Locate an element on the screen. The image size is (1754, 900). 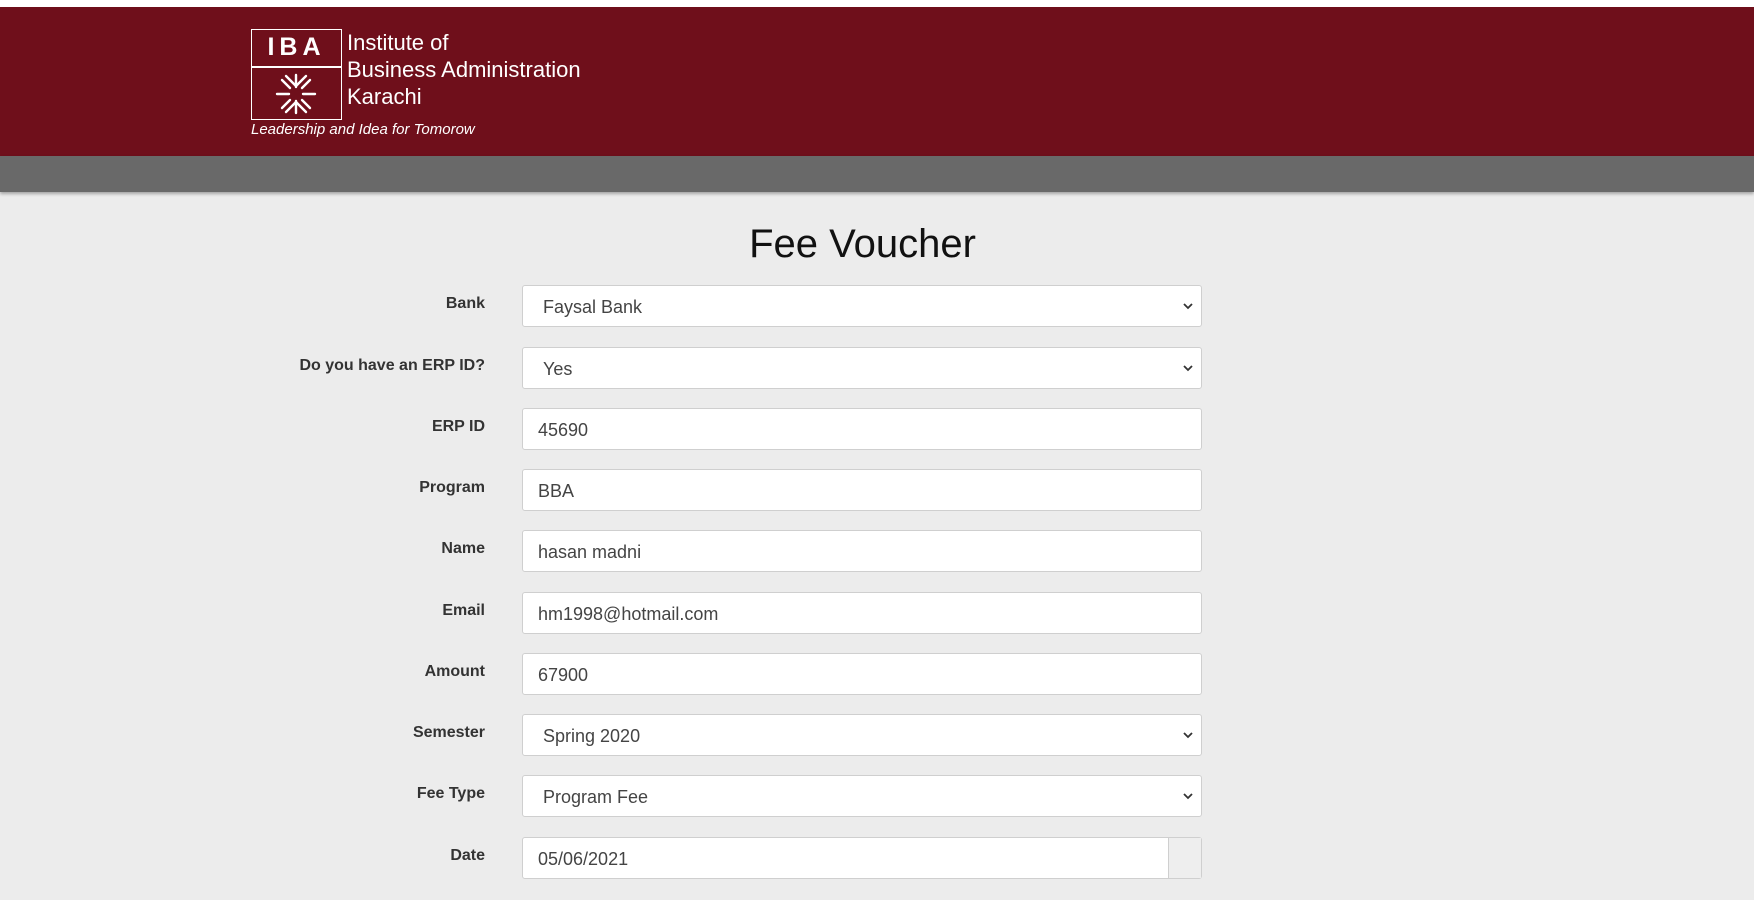
amount-row: Amount 67900 is located at coordinates (877, 675).